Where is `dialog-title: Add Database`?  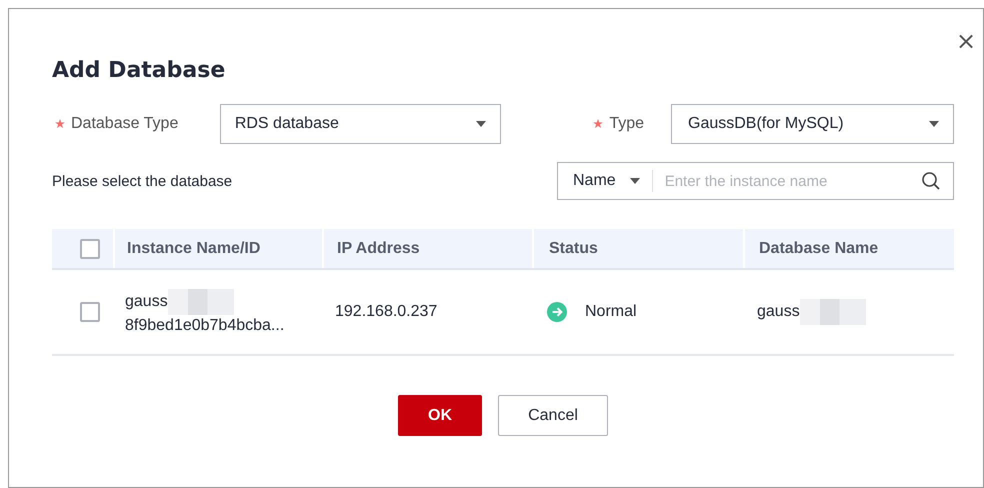
dialog-title: Add Database is located at coordinates (139, 70).